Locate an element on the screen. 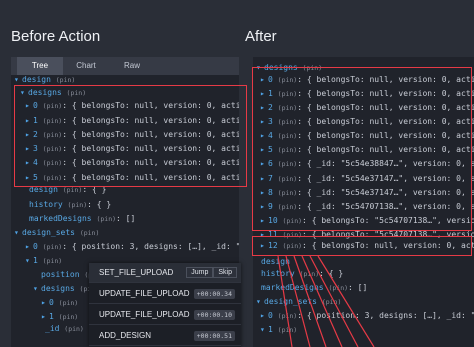 Image resolution: width=474 pixels, height=347 pixels. action-item: UPDATE_FILE_UPLOAD +00:00.34 is located at coordinates (165, 294).